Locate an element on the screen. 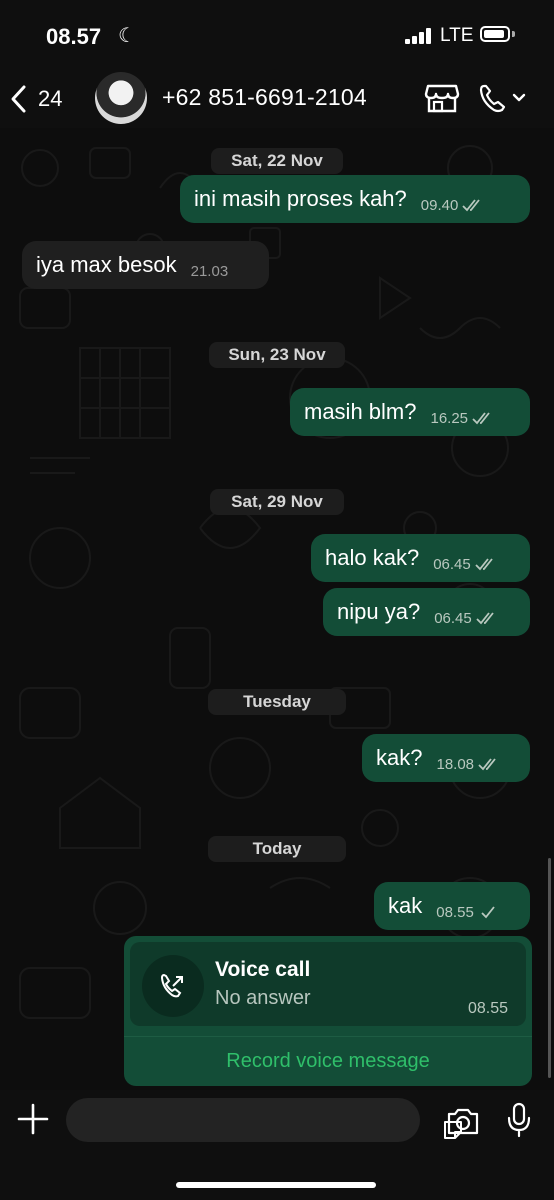 This screenshot has width=554, height=1200. divider is located at coordinates (328, 1036).